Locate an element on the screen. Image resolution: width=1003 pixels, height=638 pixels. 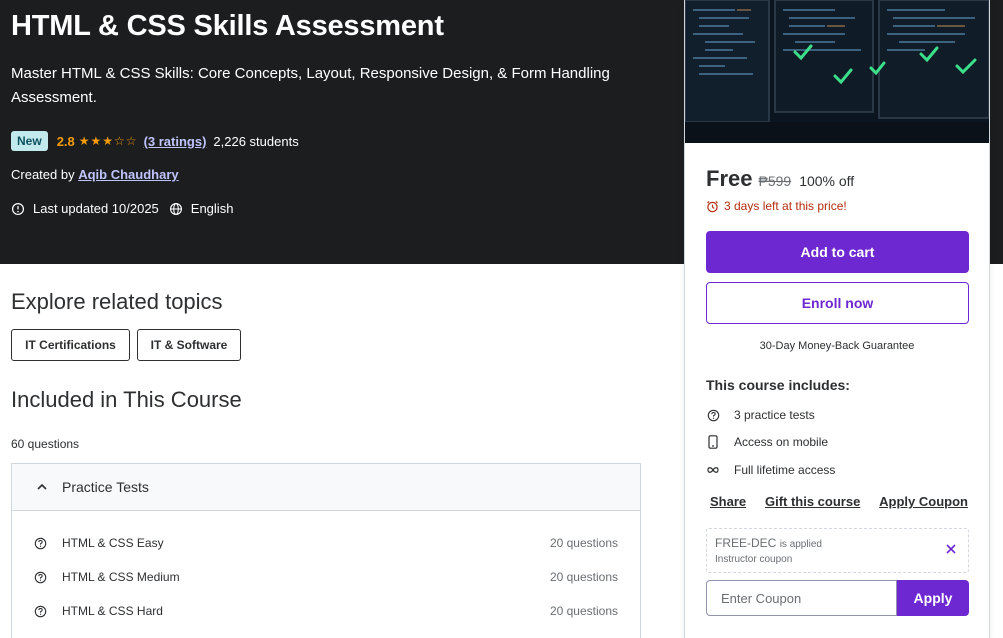
test-name: HTML & CSS Easy is located at coordinates (113, 543).